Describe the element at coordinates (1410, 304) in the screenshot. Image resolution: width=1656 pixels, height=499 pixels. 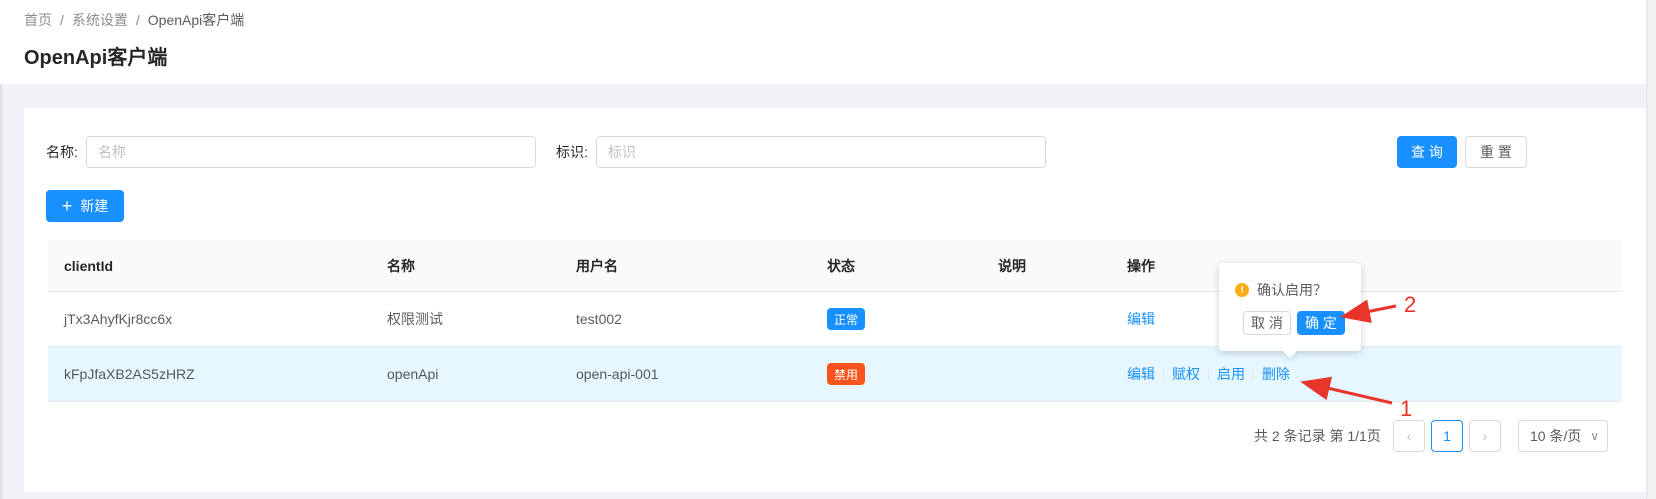
I see `annotation-number-2: 2` at that location.